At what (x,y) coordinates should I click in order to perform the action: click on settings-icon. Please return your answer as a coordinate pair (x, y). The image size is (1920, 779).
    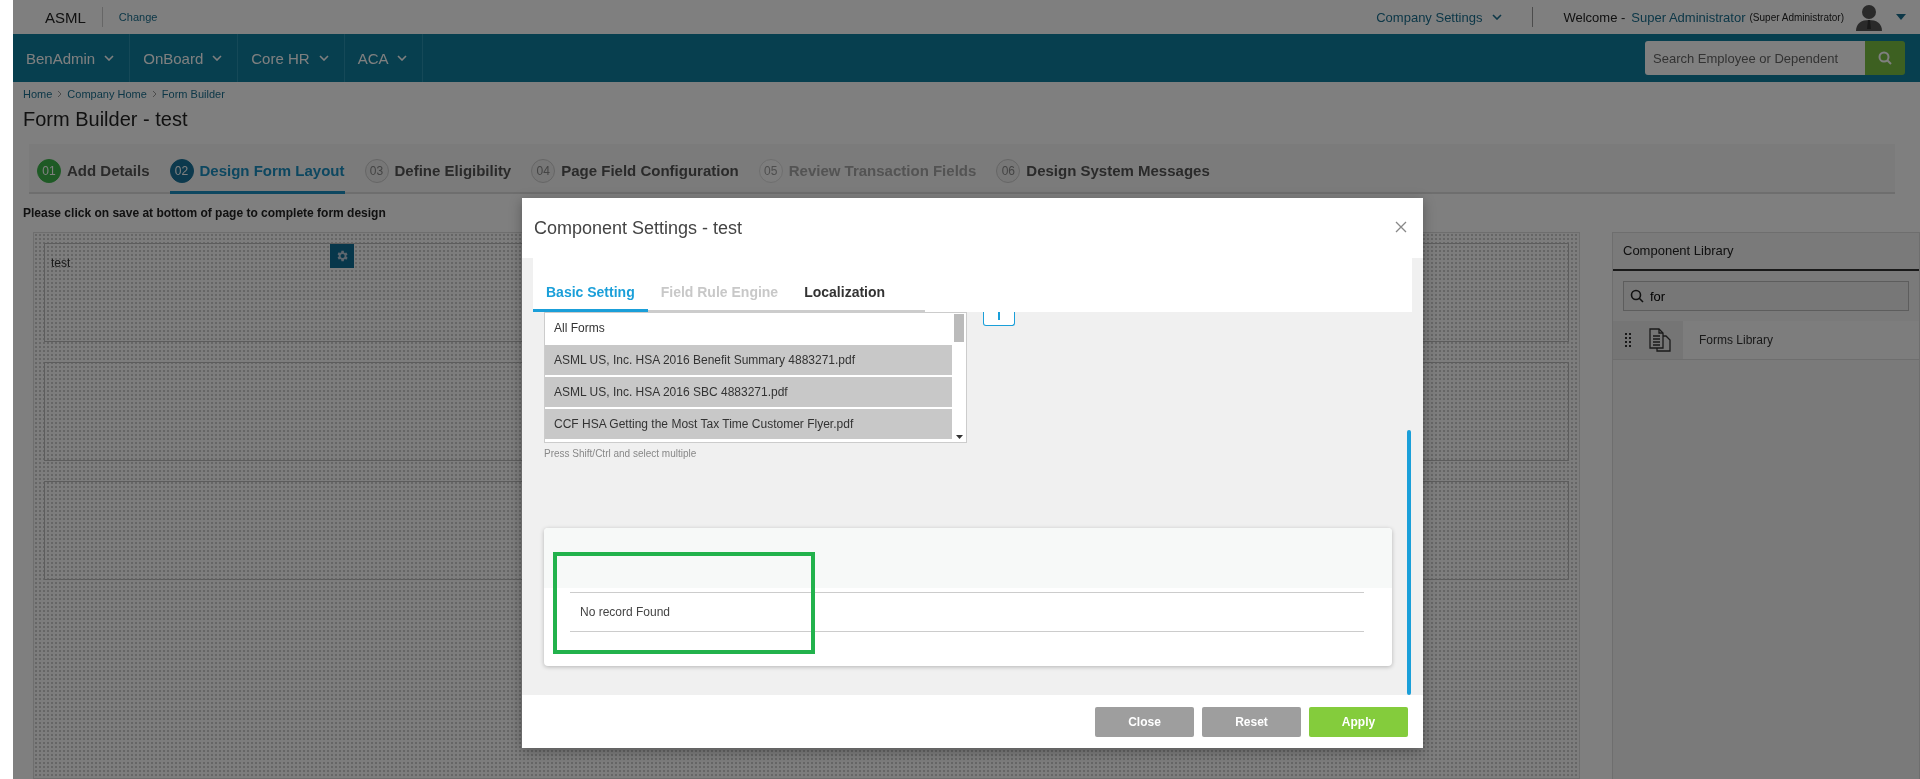
    Looking at the image, I should click on (342, 256).